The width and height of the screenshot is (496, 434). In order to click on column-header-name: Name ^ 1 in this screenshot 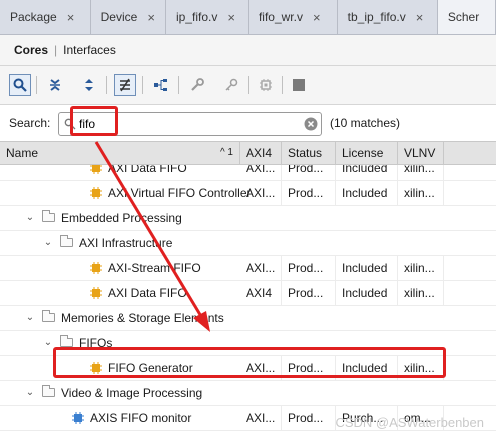, I will do `click(120, 153)`.